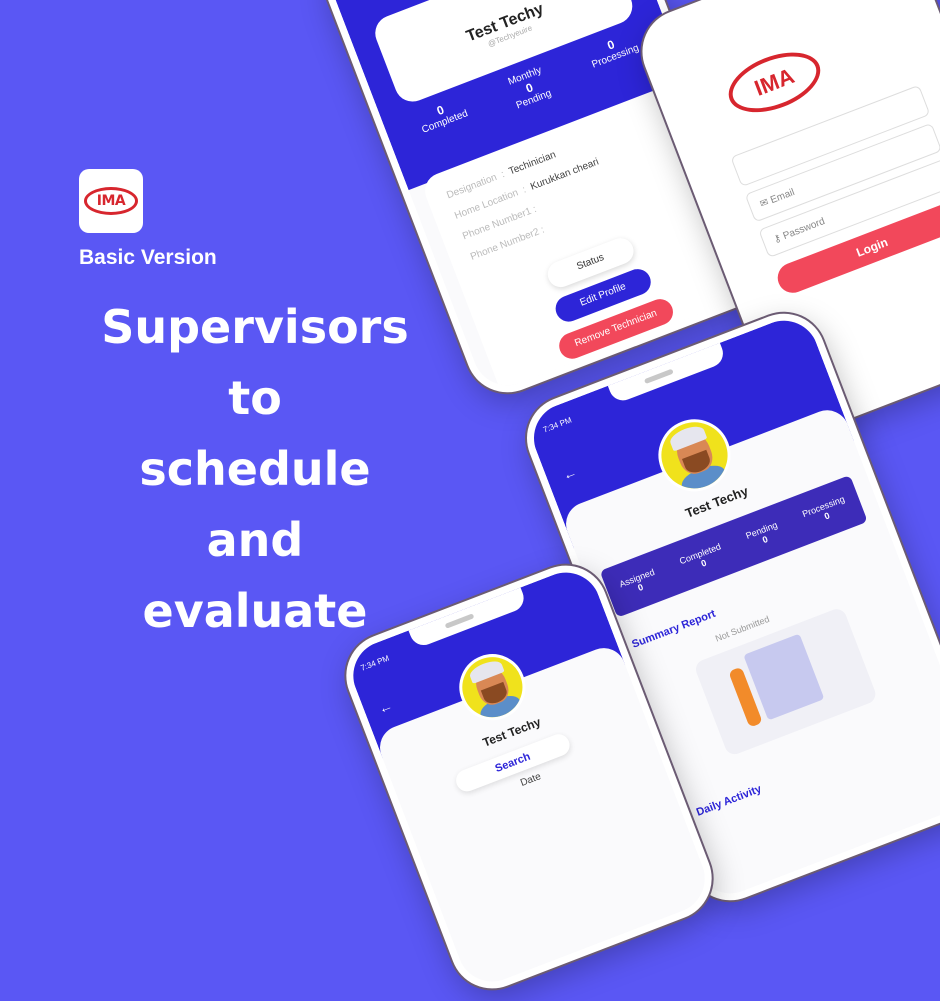 The width and height of the screenshot is (940, 1001). I want to click on headline-line: schedule, so click(255, 469).